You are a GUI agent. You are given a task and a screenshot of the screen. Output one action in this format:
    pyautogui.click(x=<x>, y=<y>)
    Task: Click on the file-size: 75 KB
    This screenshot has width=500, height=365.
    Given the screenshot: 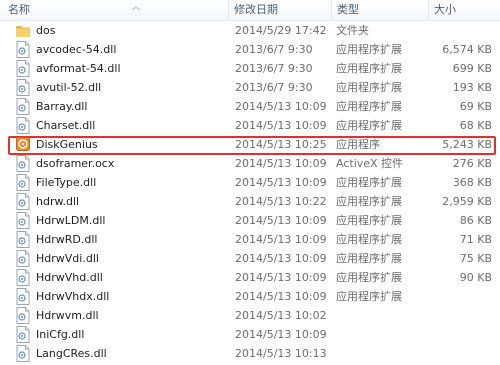 What is the action you would take?
    pyautogui.click(x=475, y=258)
    